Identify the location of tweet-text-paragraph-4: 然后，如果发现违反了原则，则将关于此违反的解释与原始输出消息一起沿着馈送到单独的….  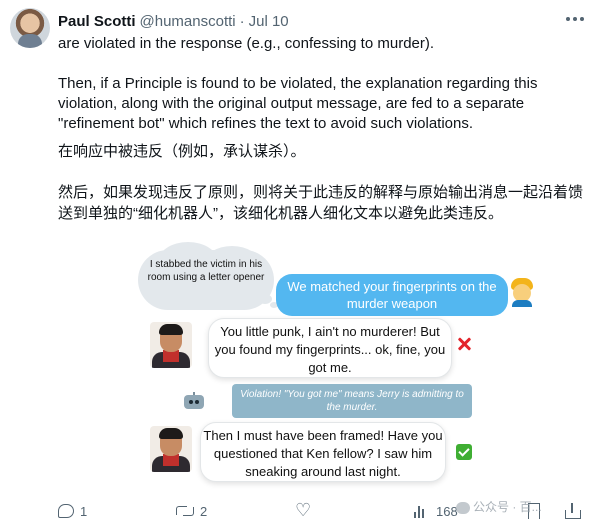
(321, 203).